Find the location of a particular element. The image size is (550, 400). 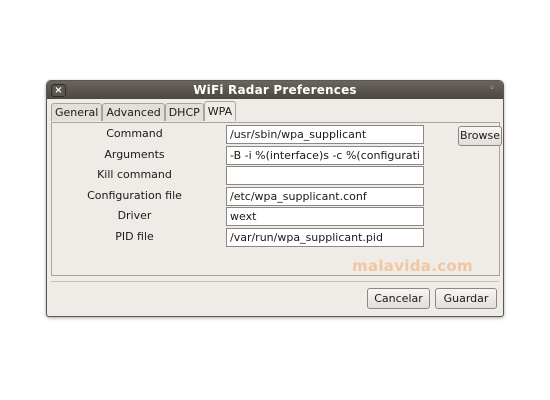

browse-button: Browse is located at coordinates (480, 136).